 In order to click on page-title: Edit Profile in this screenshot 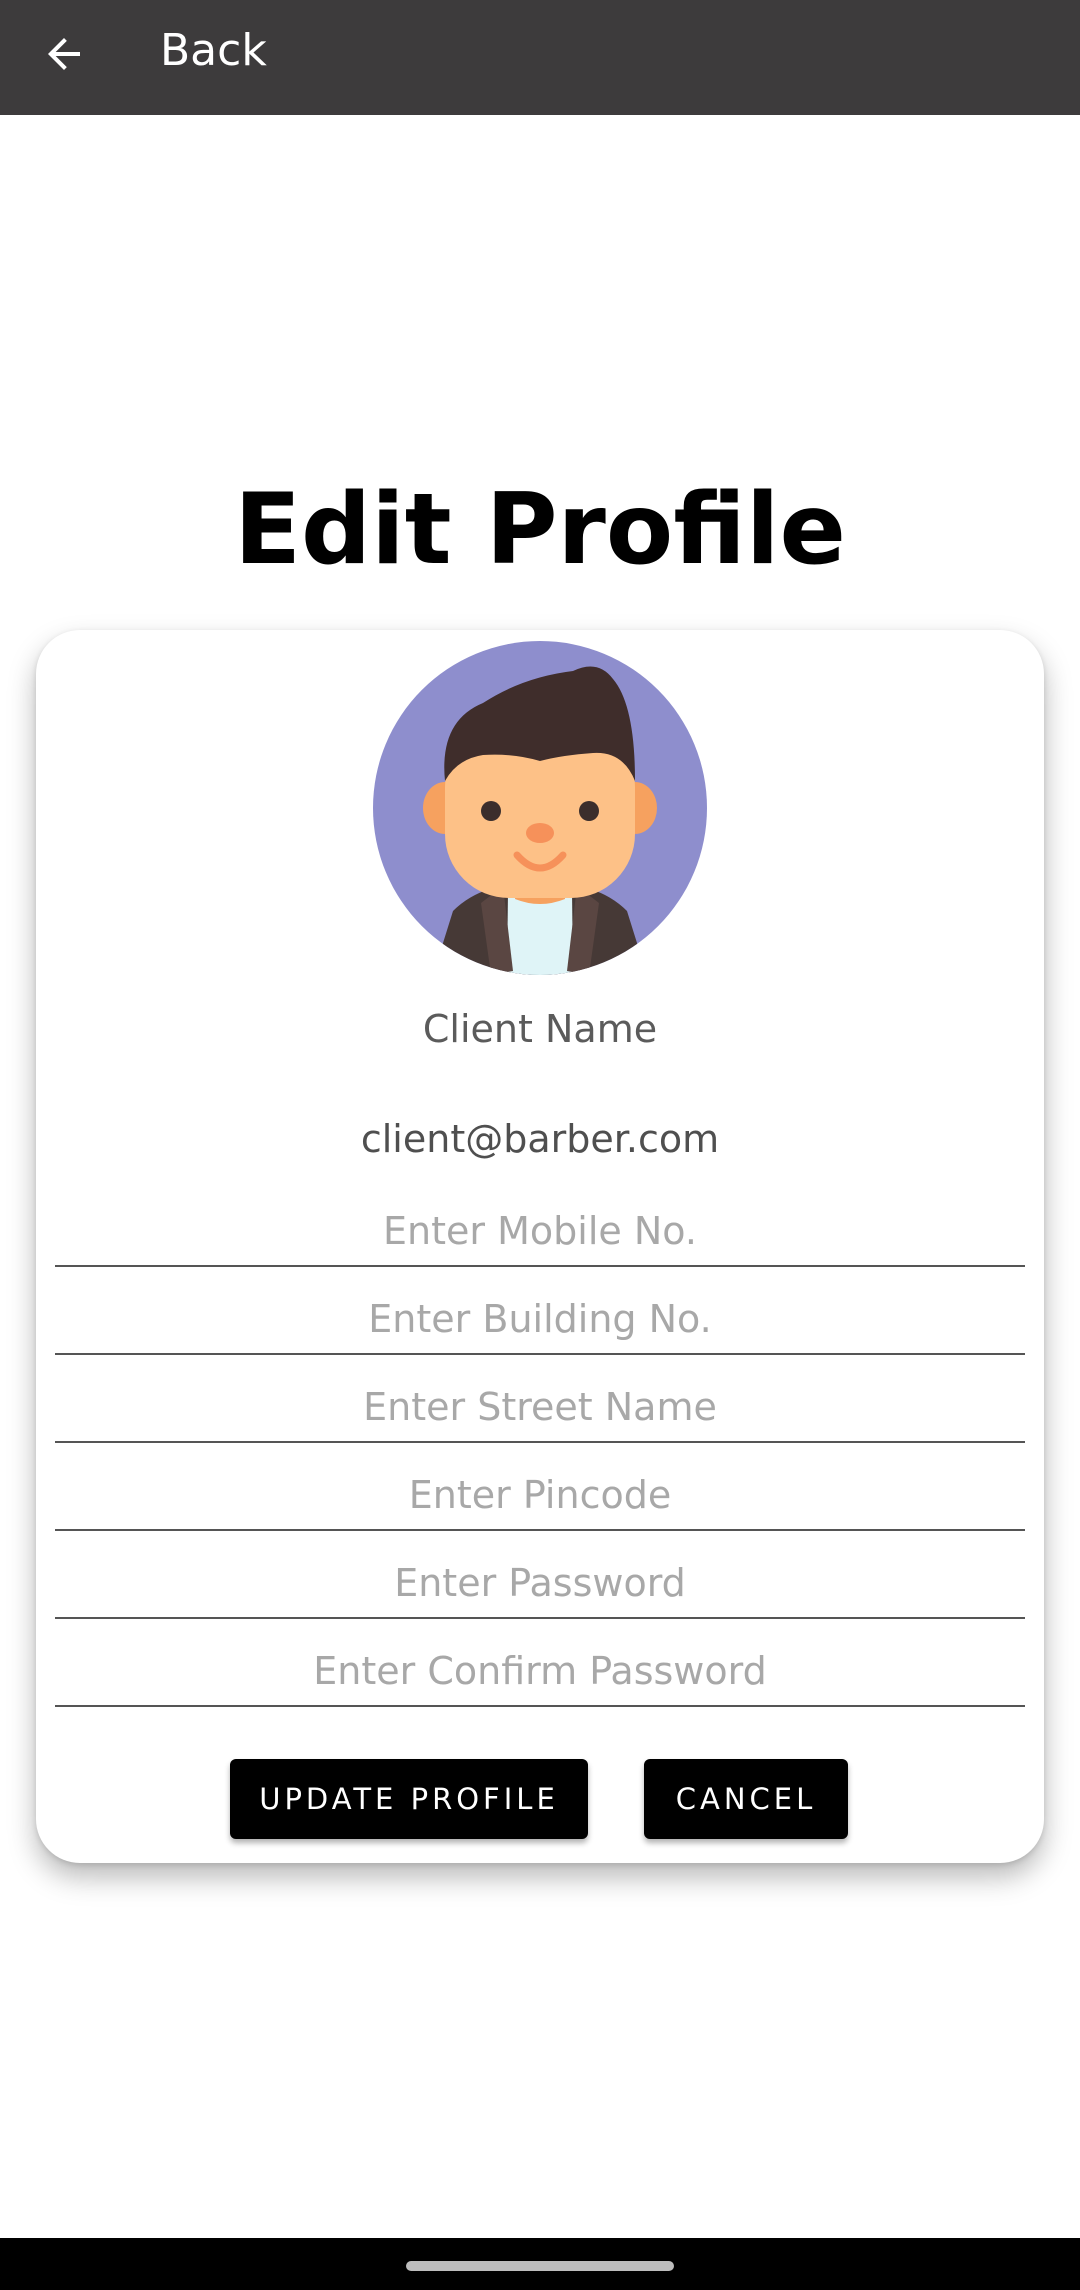, I will do `click(540, 530)`.